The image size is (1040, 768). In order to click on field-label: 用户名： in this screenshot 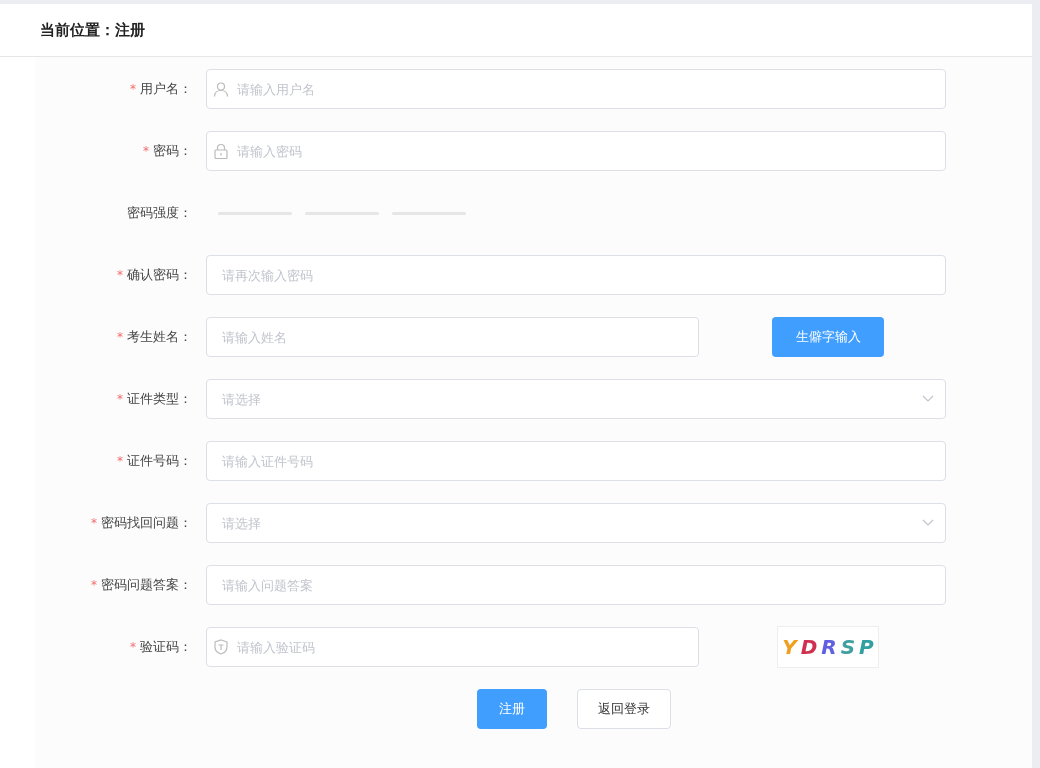, I will do `click(166, 89)`.